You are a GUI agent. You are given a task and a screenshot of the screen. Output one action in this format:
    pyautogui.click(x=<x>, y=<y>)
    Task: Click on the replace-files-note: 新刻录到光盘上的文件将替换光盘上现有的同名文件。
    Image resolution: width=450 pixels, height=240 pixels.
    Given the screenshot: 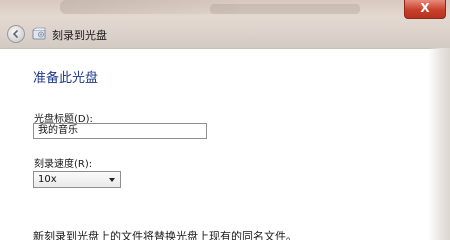 What is the action you would take?
    pyautogui.click(x=165, y=235)
    